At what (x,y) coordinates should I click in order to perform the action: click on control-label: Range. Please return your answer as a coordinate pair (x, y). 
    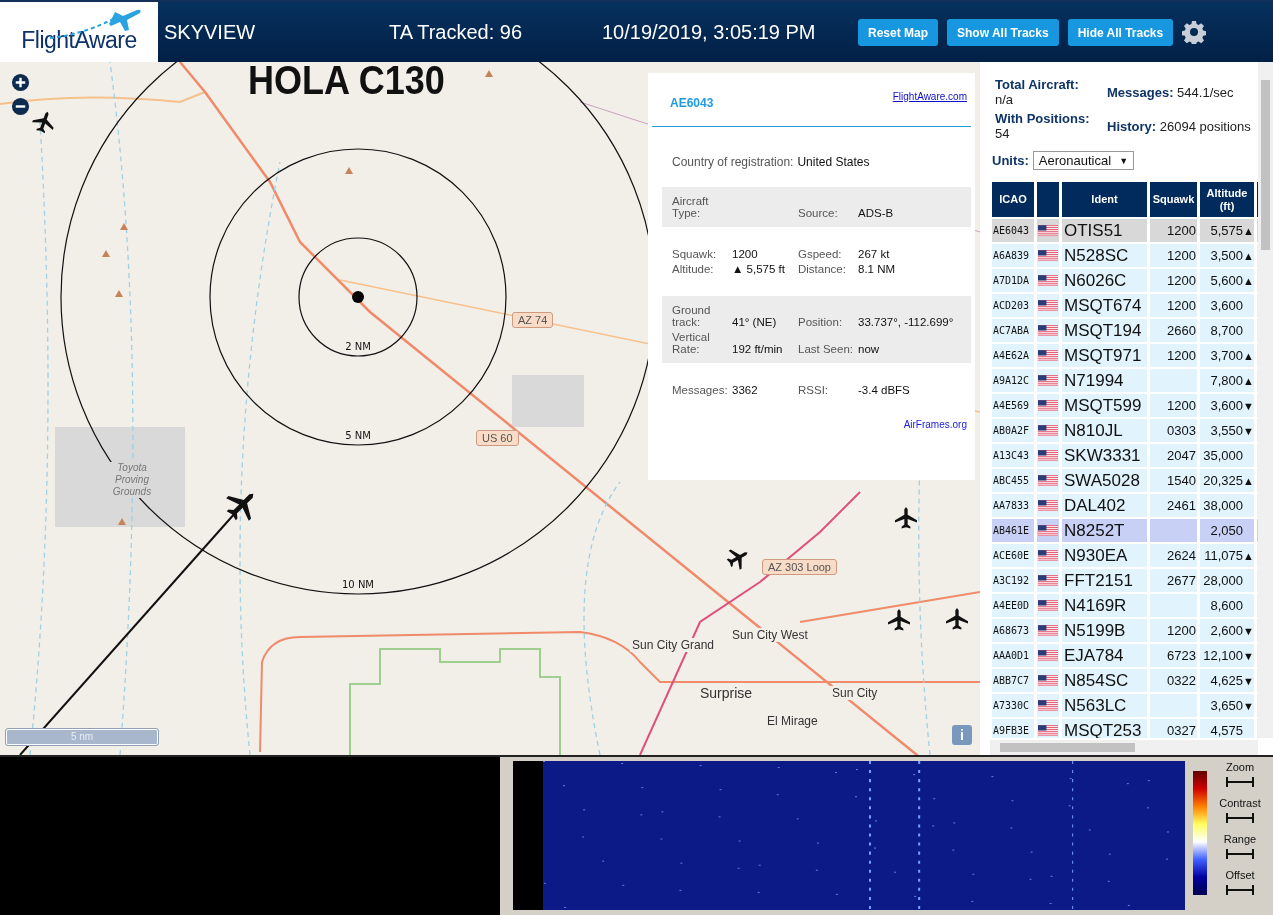
    Looking at the image, I should click on (1240, 839).